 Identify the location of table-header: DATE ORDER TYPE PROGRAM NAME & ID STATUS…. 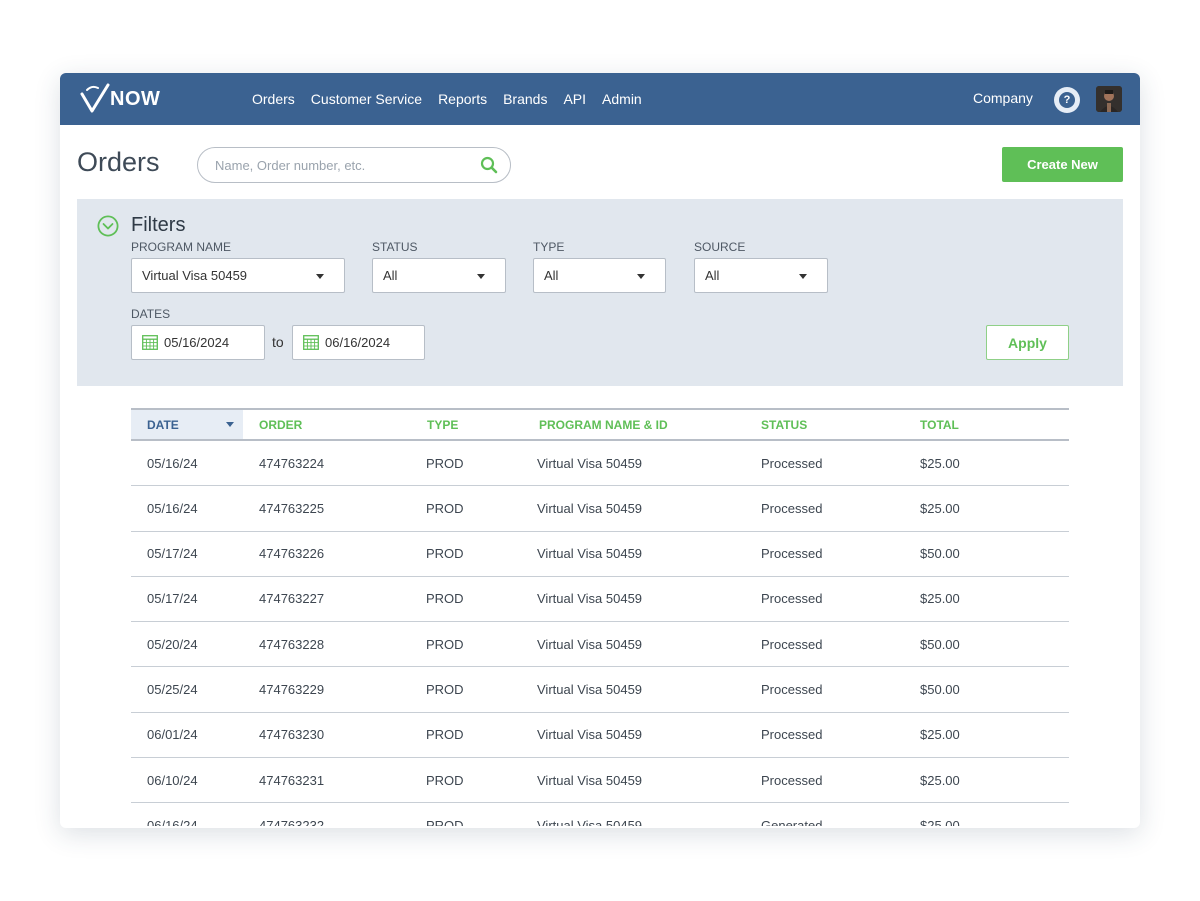
(600, 424).